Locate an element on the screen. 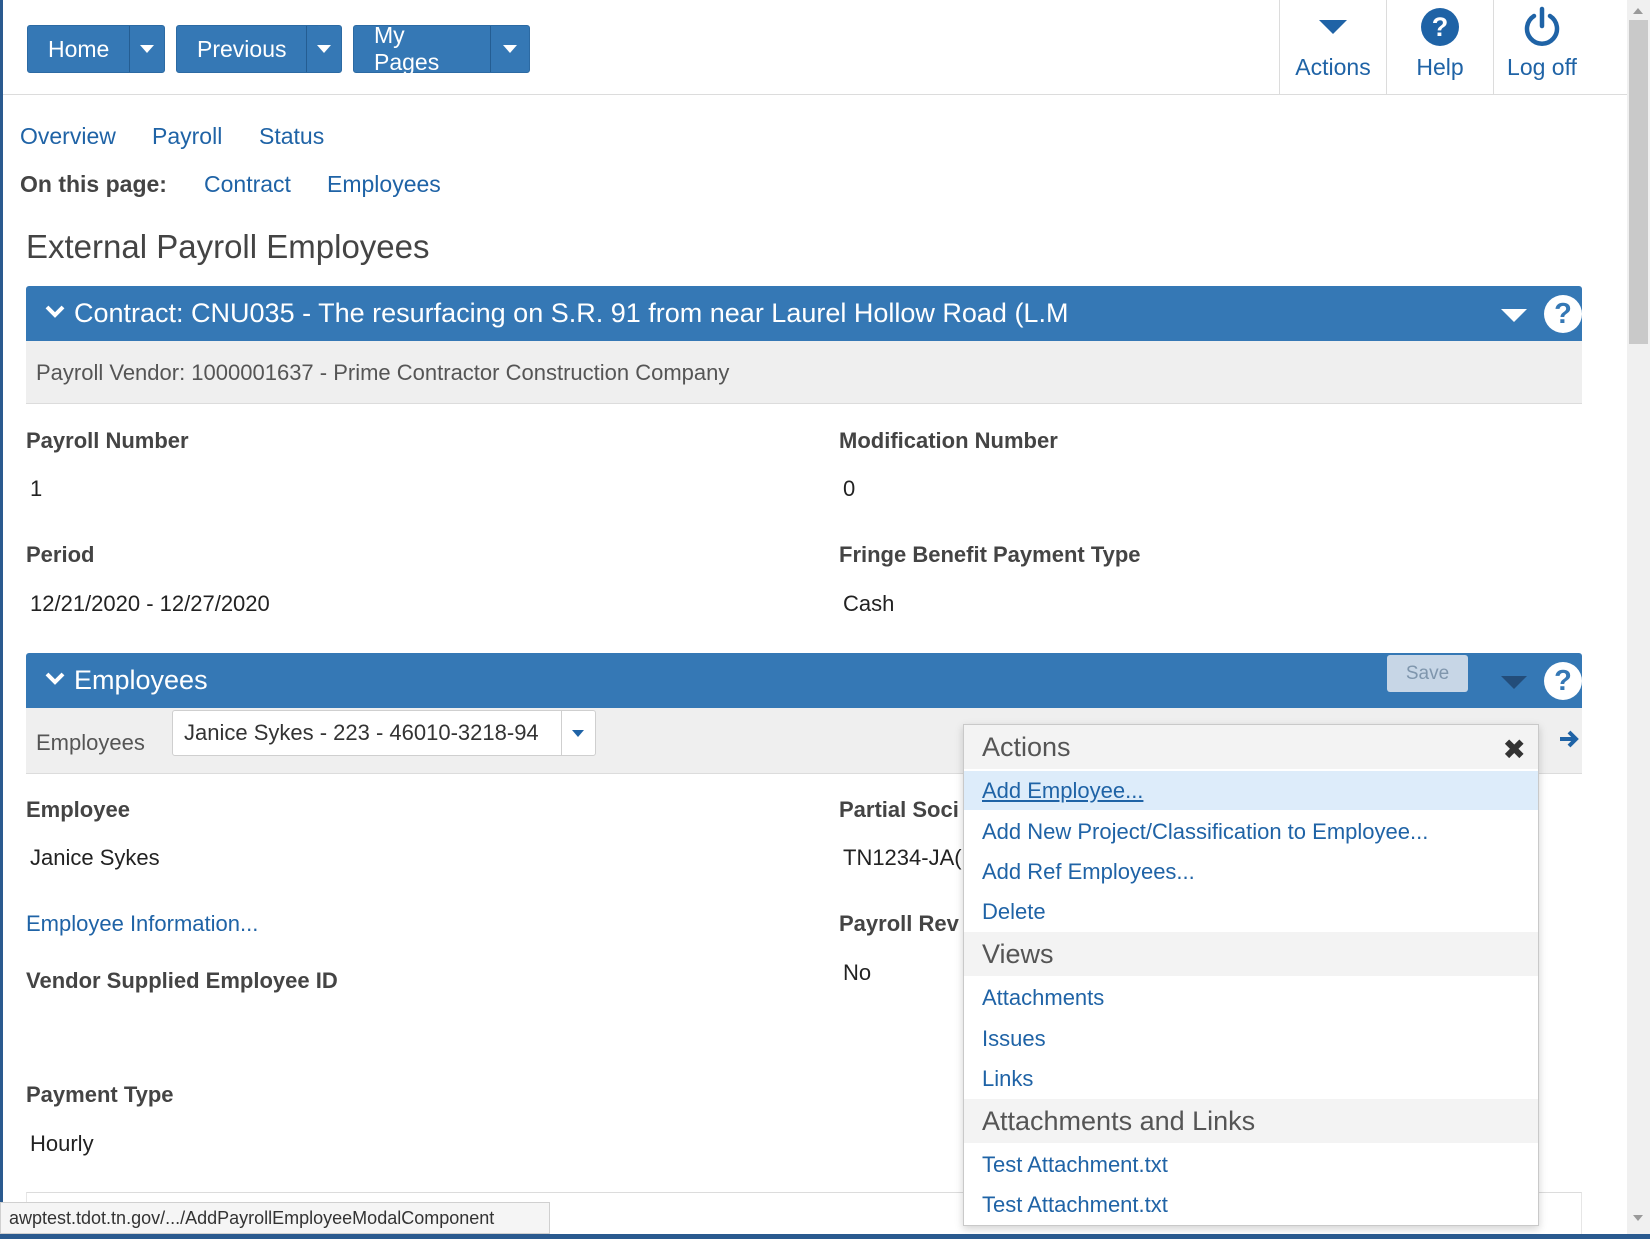  previous-button: Previous is located at coordinates (259, 49).